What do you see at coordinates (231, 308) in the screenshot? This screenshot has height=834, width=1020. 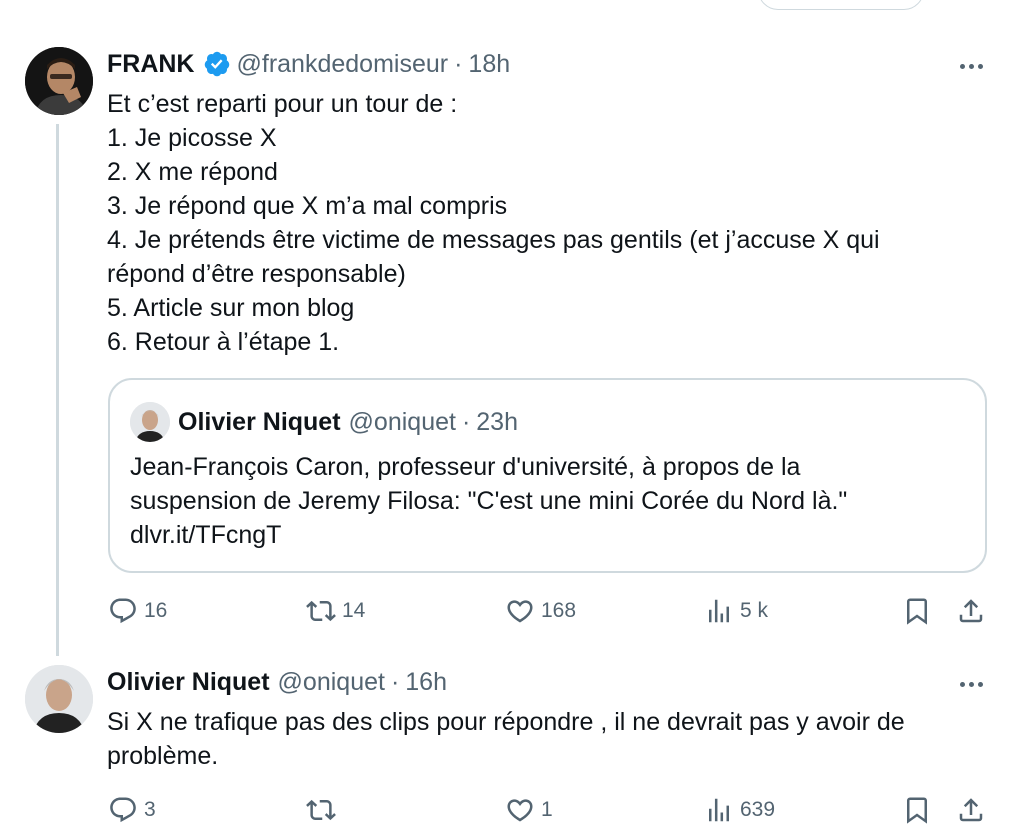 I see `tweet-line: 5. Article sur mon blog` at bounding box center [231, 308].